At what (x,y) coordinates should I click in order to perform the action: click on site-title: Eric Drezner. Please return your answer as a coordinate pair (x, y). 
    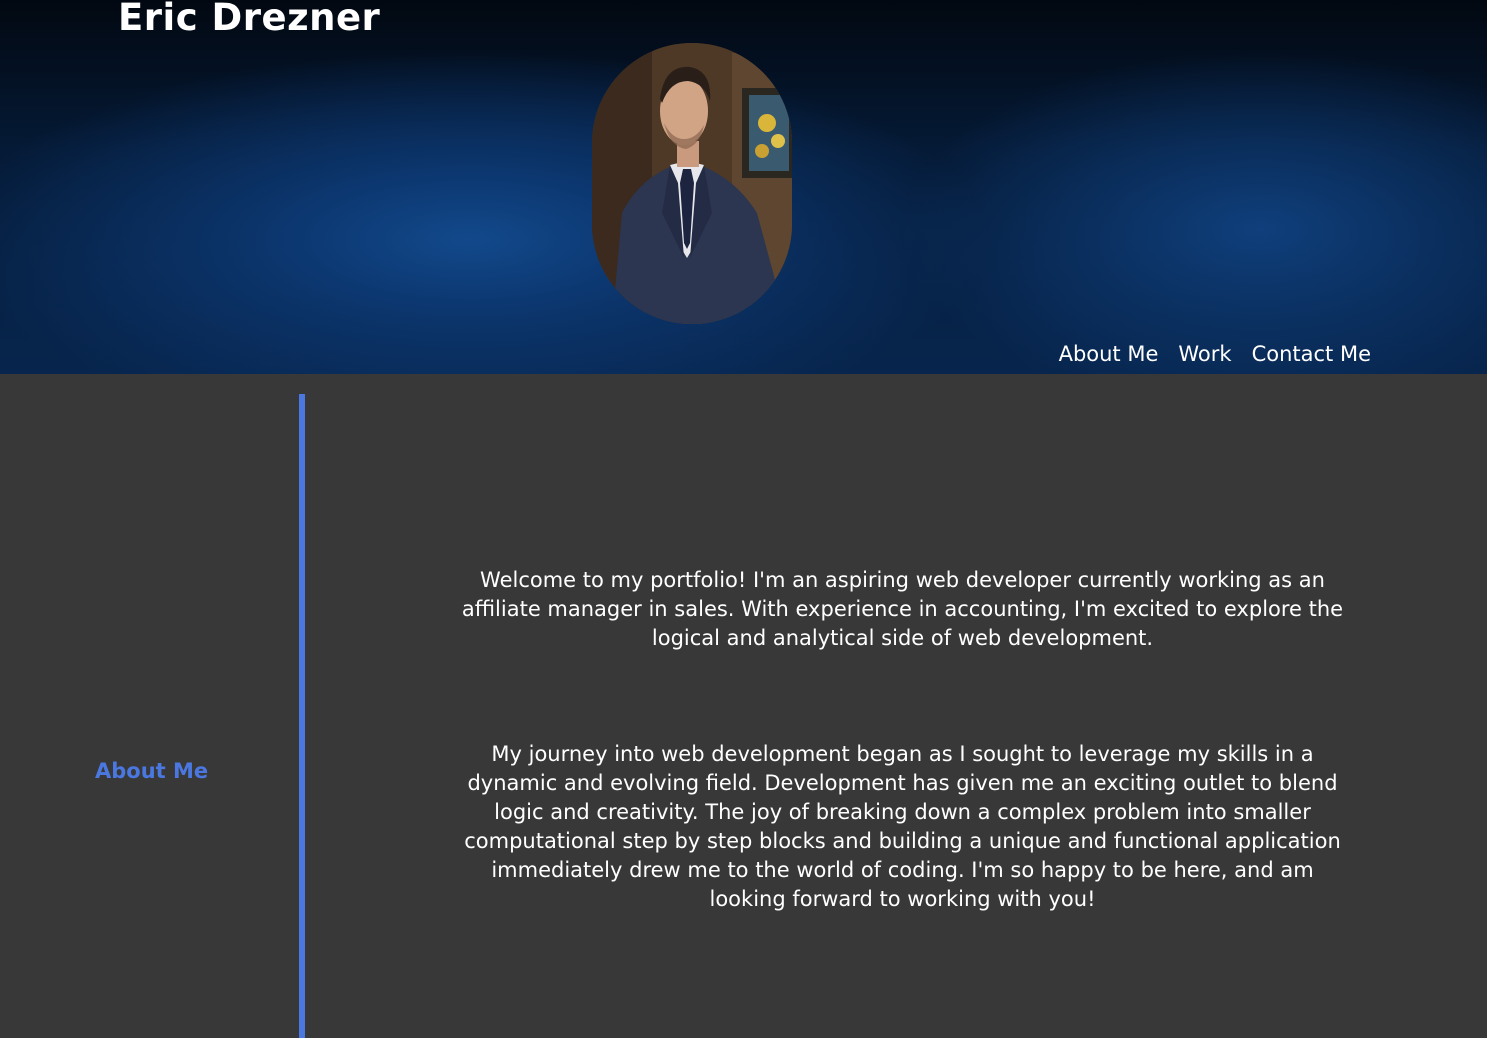
    Looking at the image, I should click on (249, 19).